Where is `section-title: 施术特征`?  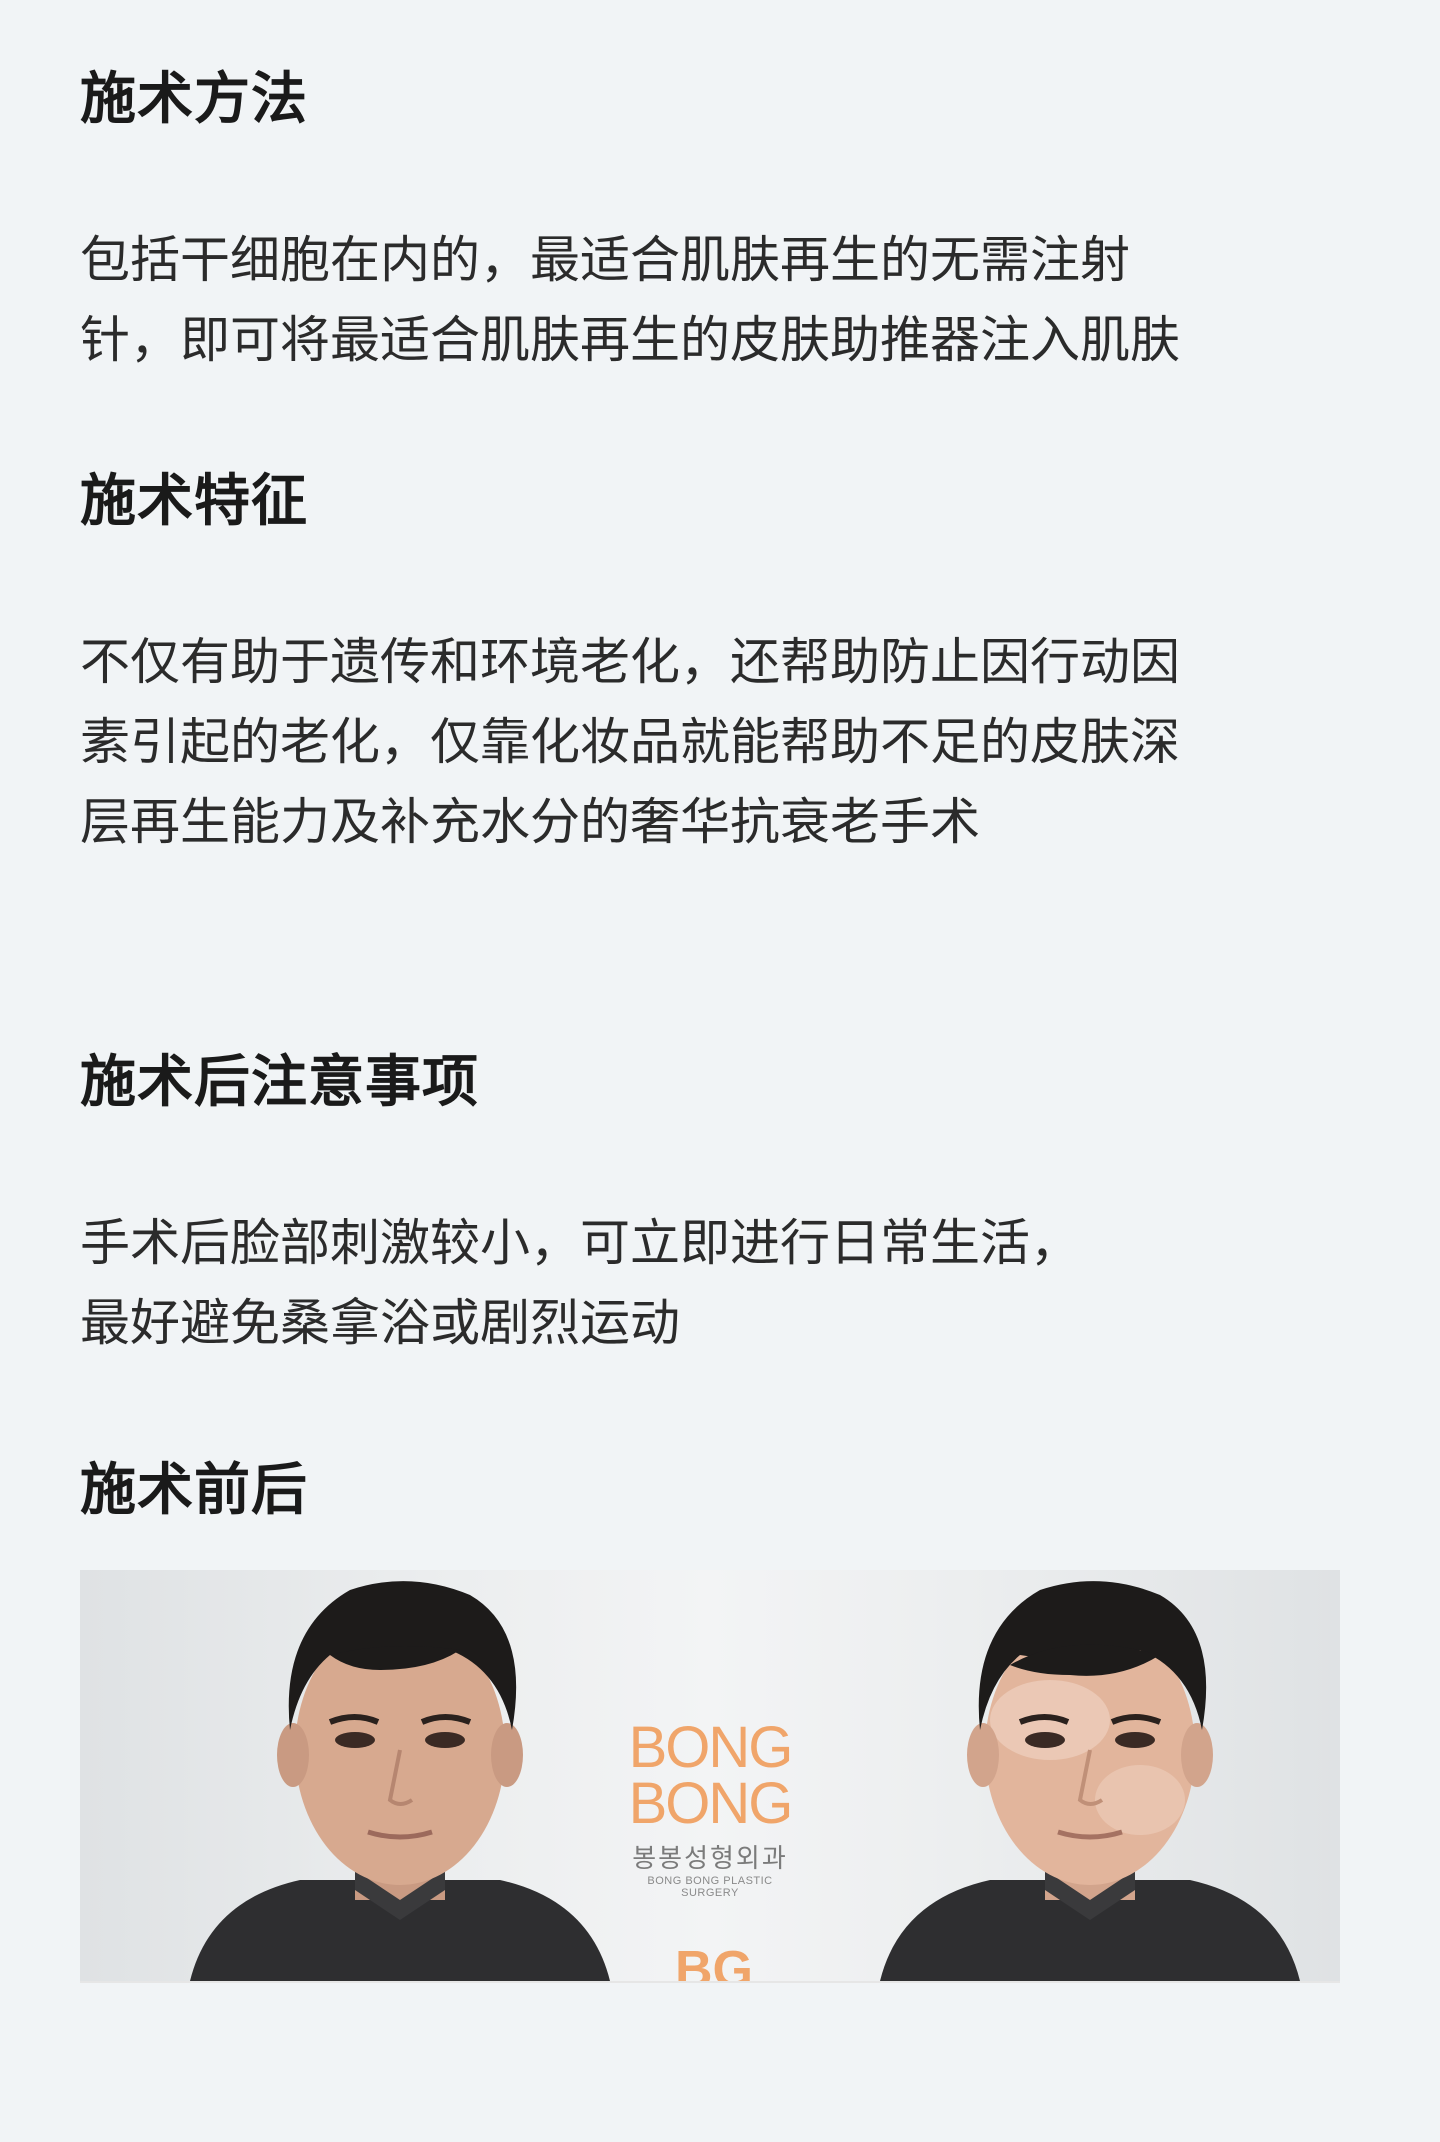 section-title: 施术特征 is located at coordinates (194, 501).